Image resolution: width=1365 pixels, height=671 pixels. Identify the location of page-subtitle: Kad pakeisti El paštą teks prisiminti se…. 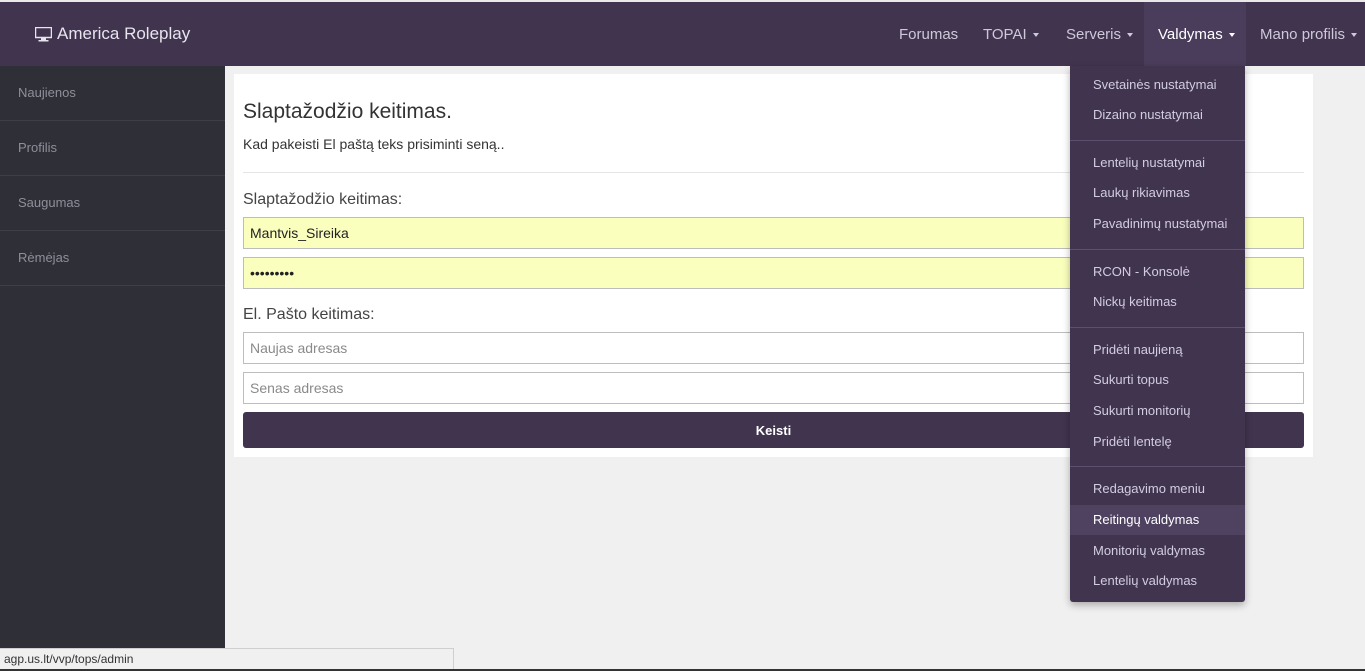
(374, 144).